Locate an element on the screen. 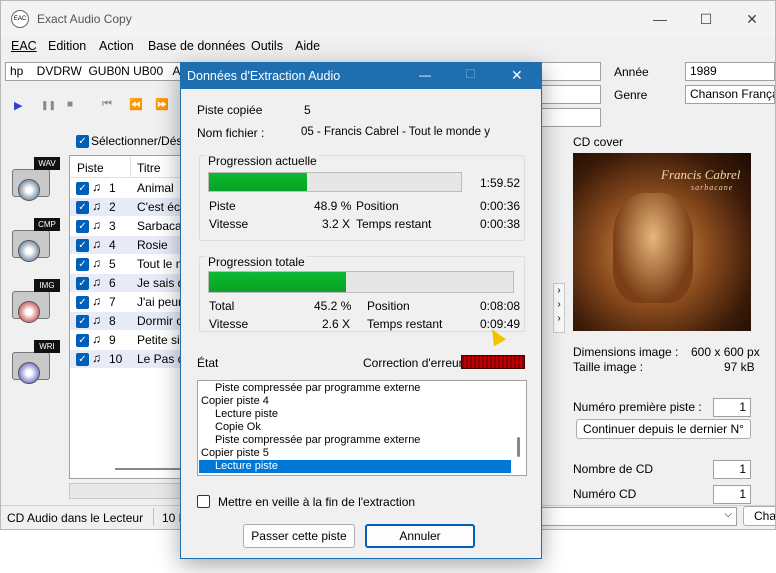  menu-action: Action is located at coordinates (116, 46).